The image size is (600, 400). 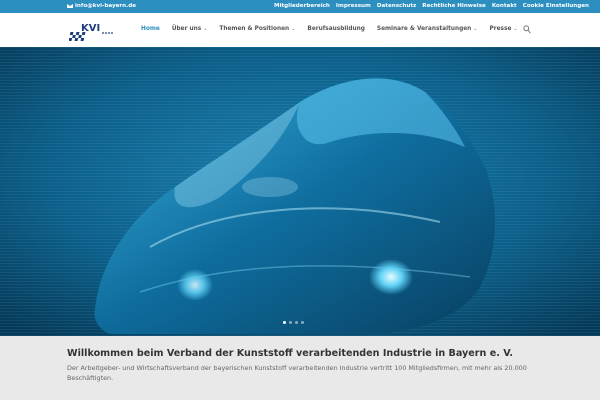 I want to click on nav-item-home: Home, so click(x=150, y=29).